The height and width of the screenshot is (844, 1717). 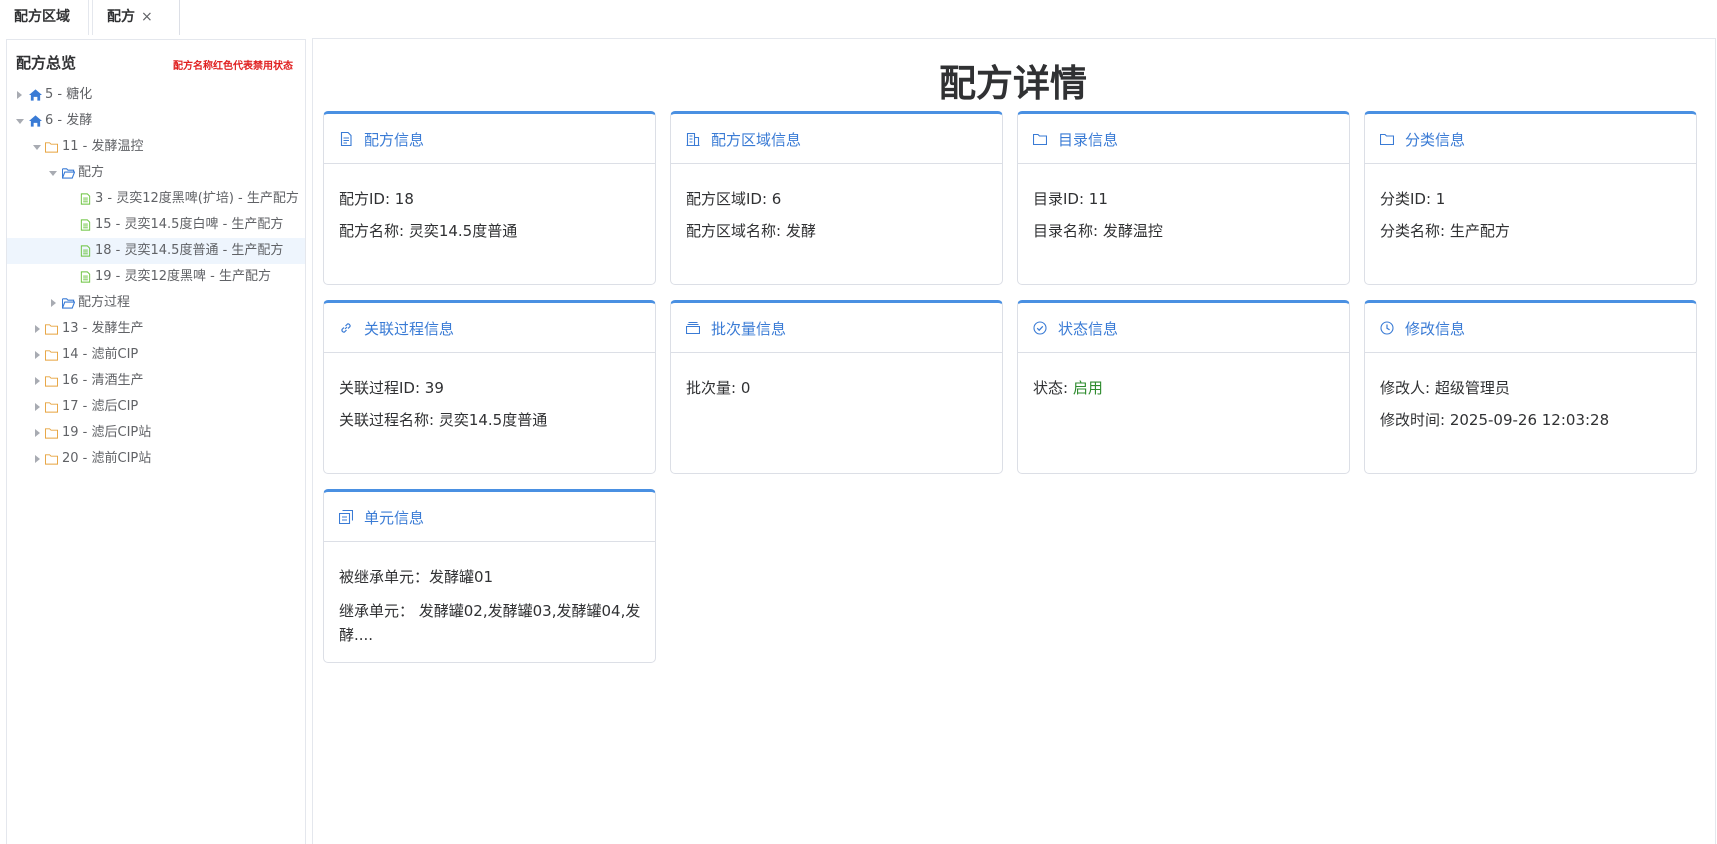 I want to click on tree-node-catalog-20: 20 - 滤前CIP站, so click(x=156, y=459).